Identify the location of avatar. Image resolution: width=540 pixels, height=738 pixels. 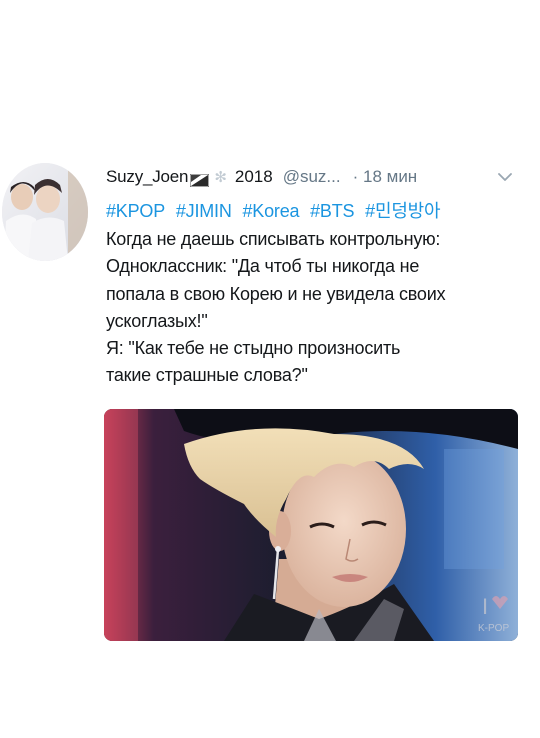
(45, 212).